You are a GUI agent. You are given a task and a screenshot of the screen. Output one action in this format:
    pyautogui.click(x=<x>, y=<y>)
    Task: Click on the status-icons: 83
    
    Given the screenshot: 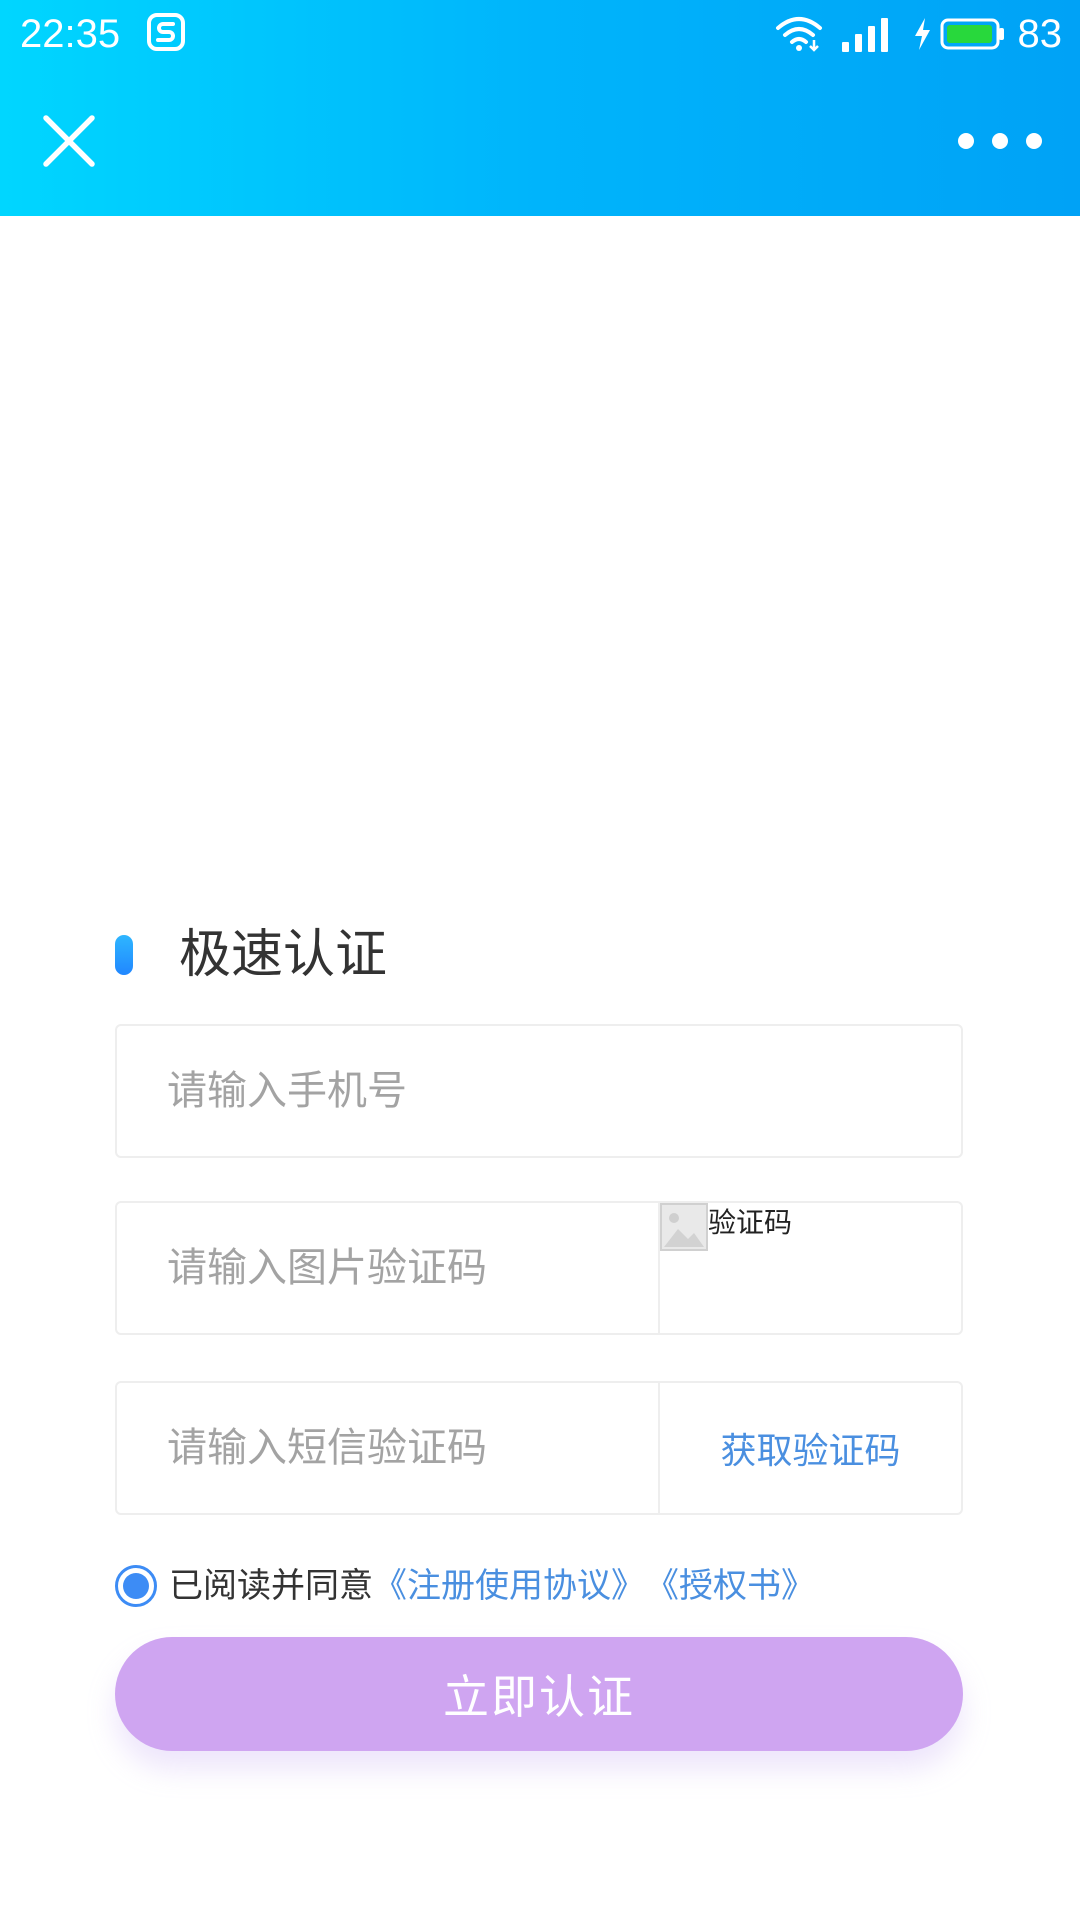 What is the action you would take?
    pyautogui.click(x=918, y=34)
    